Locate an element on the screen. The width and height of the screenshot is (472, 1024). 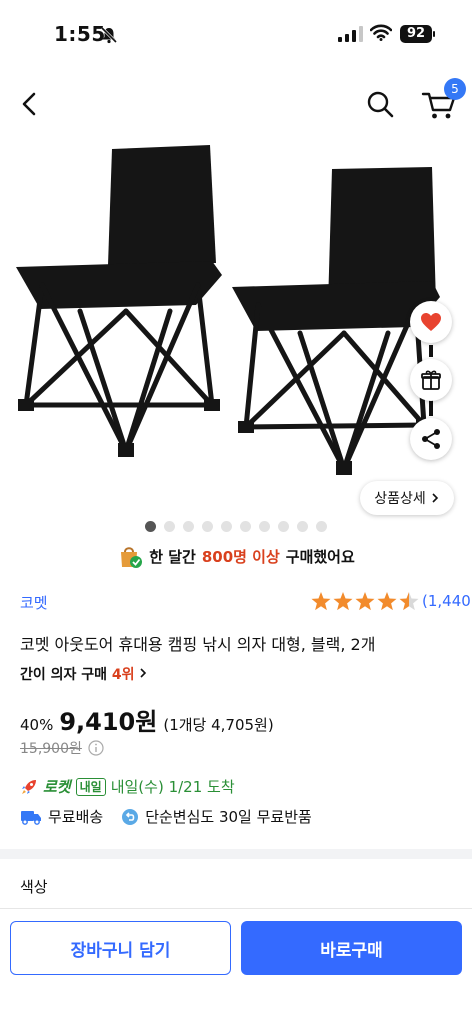
gift-icon is located at coordinates (431, 380).